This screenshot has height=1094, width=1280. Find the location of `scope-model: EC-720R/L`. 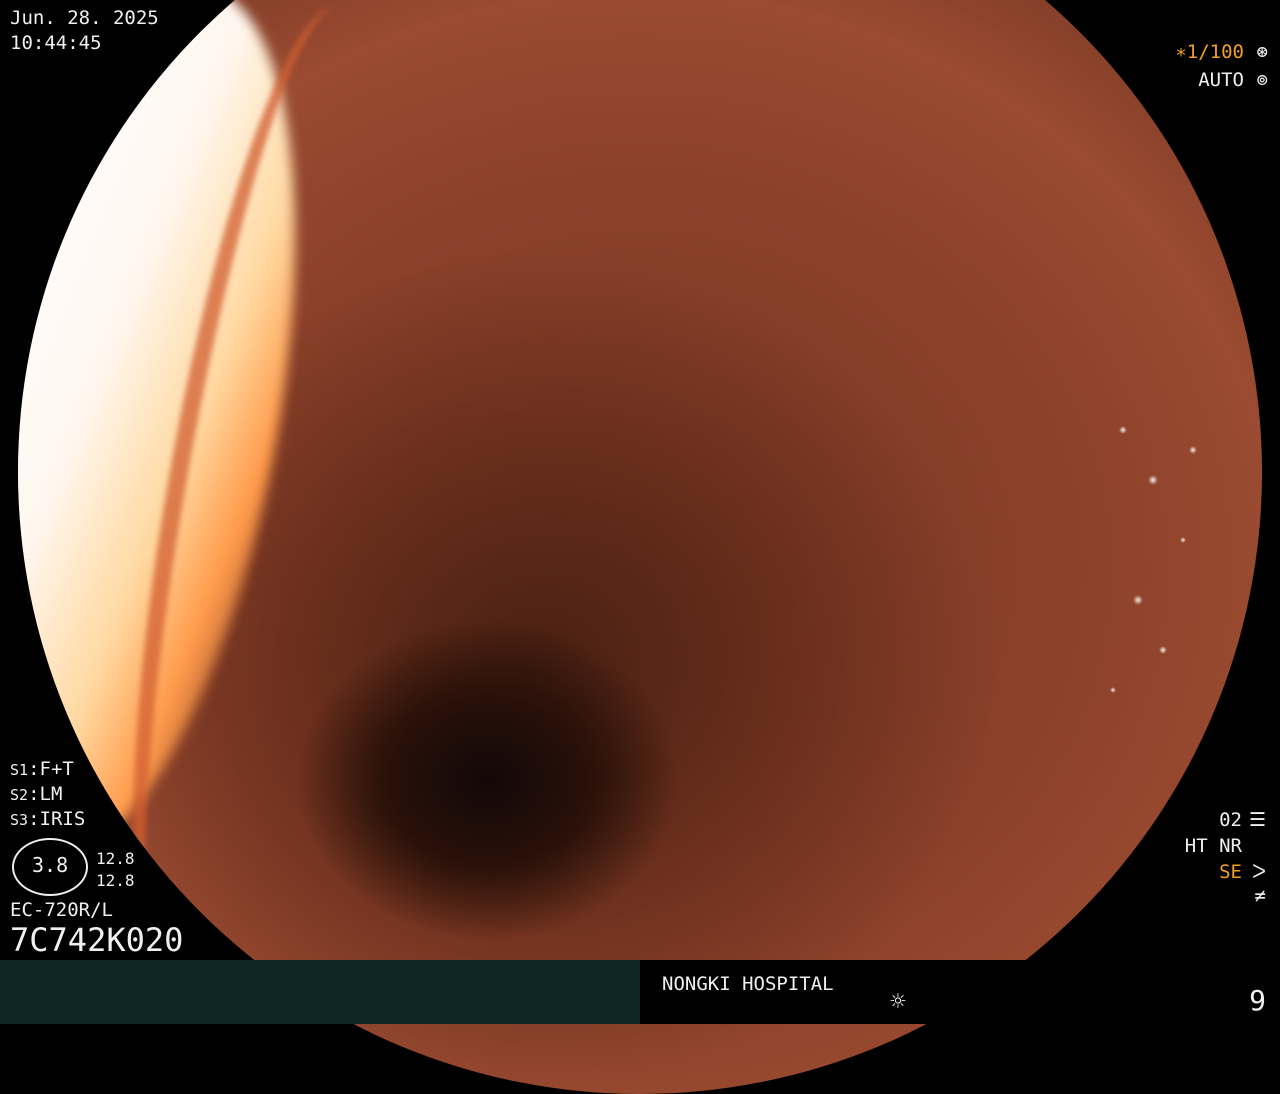

scope-model: EC-720R/L is located at coordinates (61, 910).